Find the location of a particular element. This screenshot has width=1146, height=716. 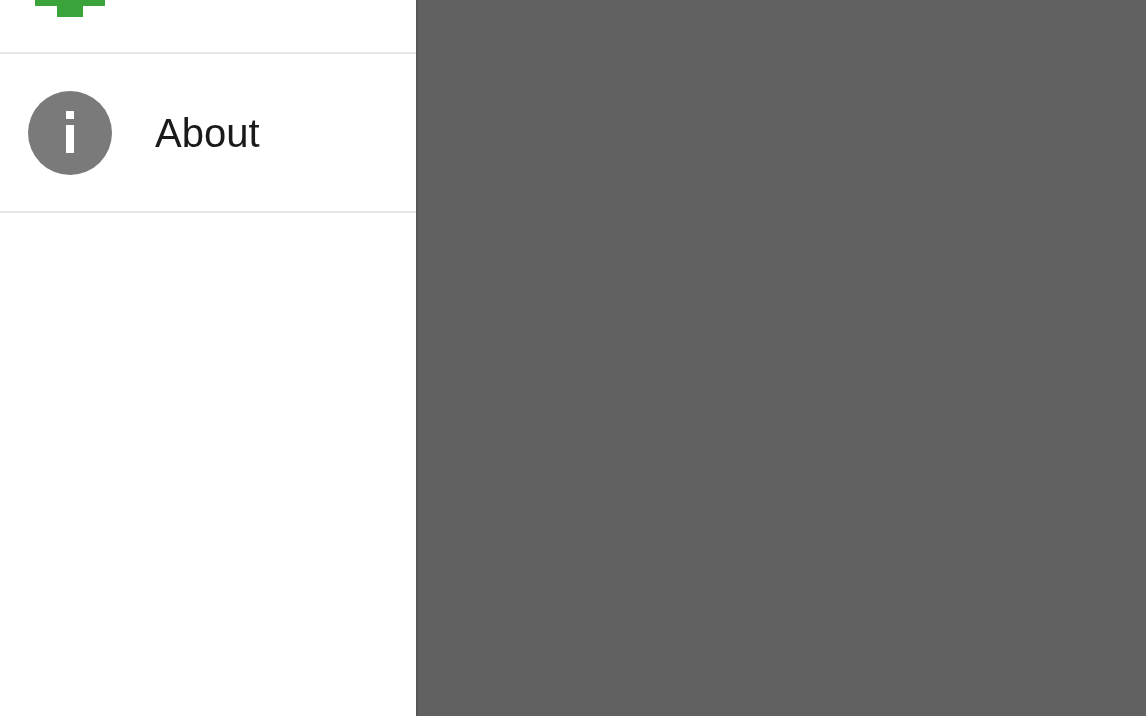

drawer-item: About is located at coordinates (208, 133).